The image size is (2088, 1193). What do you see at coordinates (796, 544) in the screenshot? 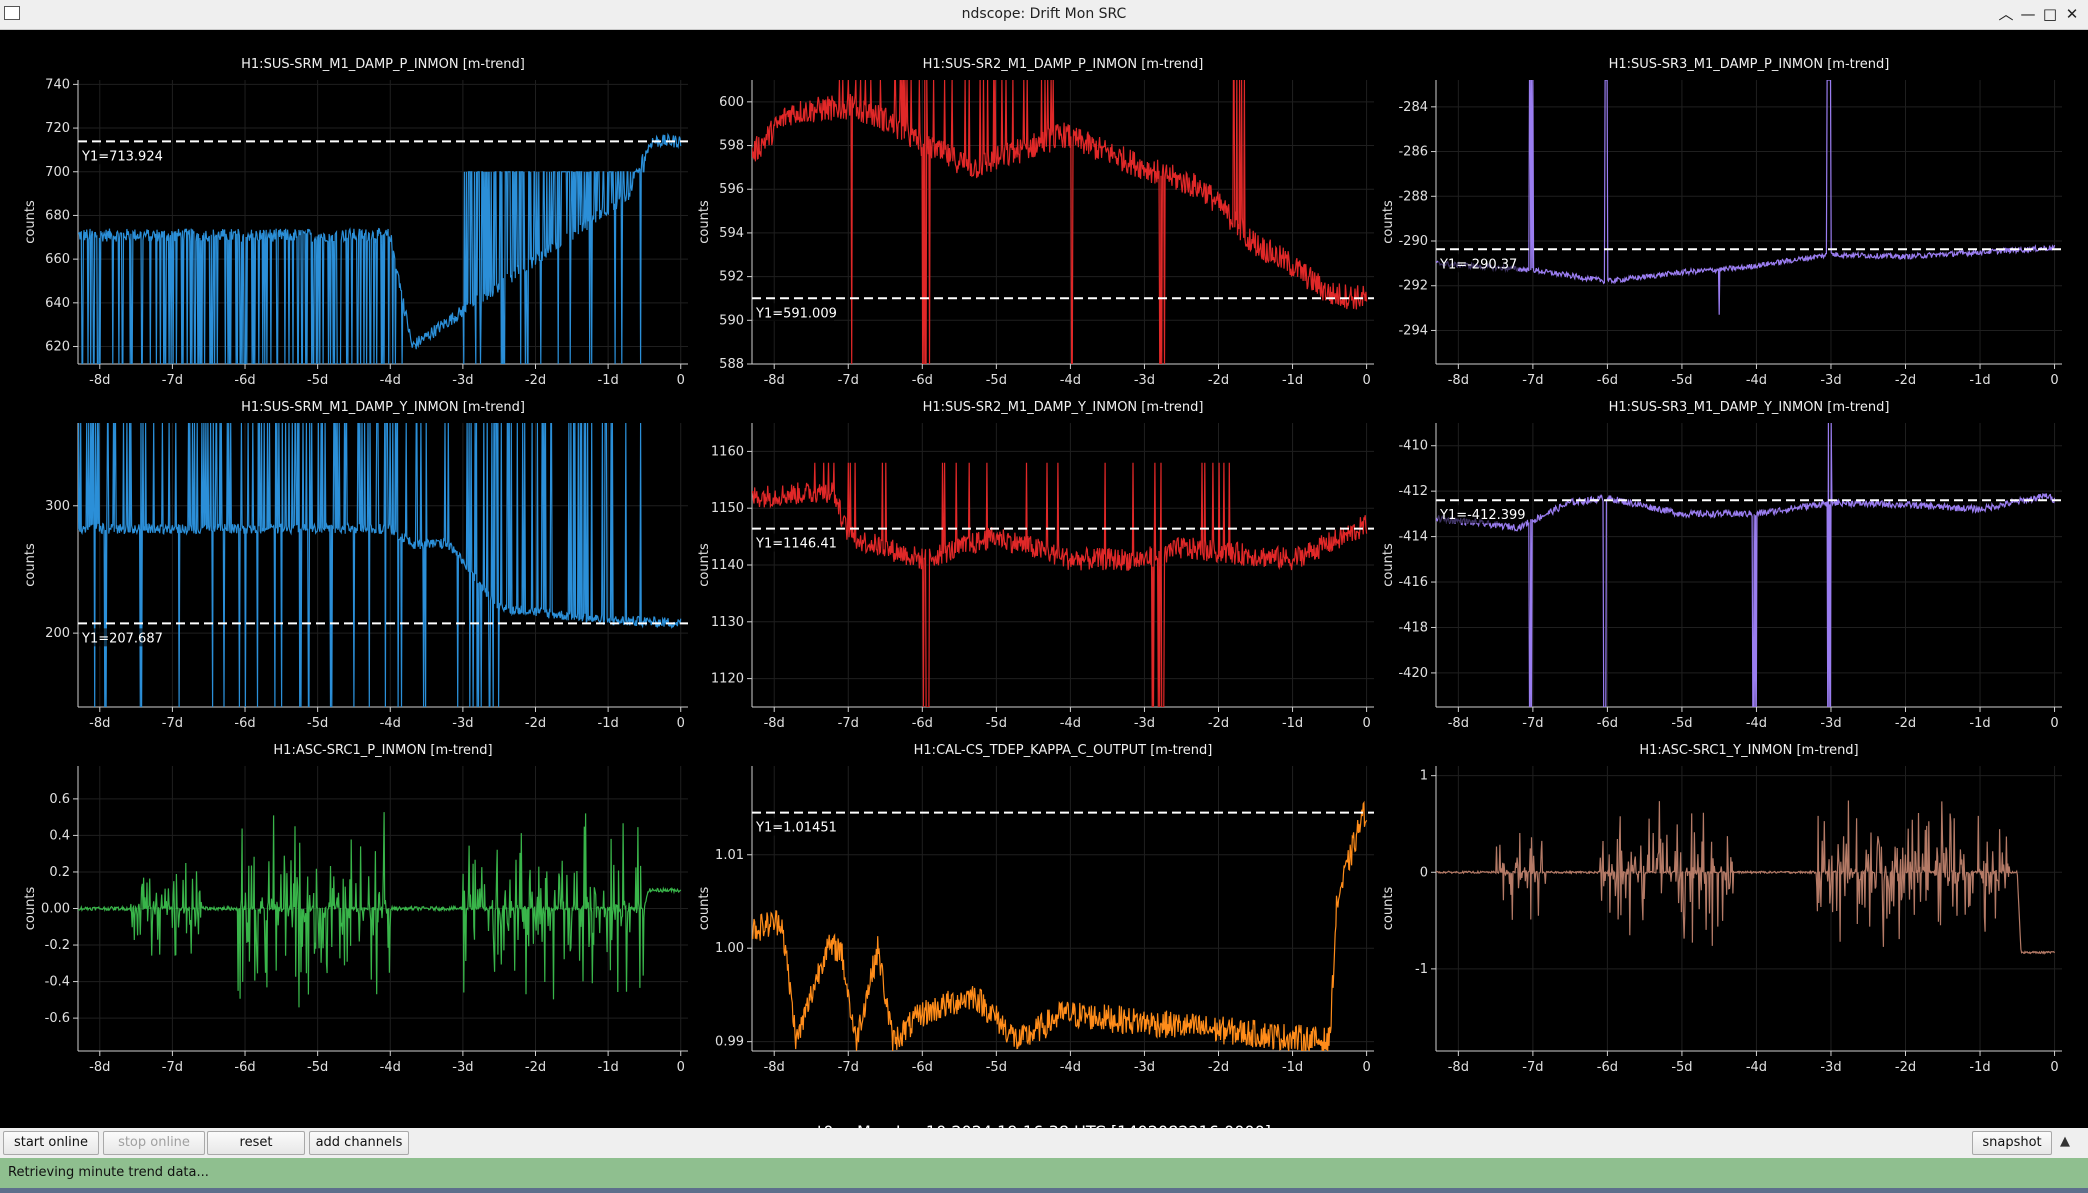
I see `y-cursor-label: Y1=1146.41` at bounding box center [796, 544].